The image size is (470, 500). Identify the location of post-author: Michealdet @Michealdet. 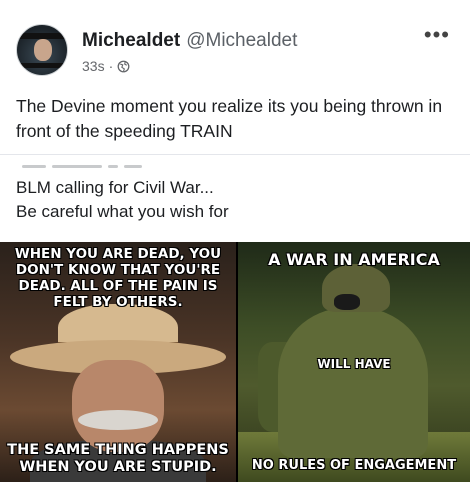
(189, 41).